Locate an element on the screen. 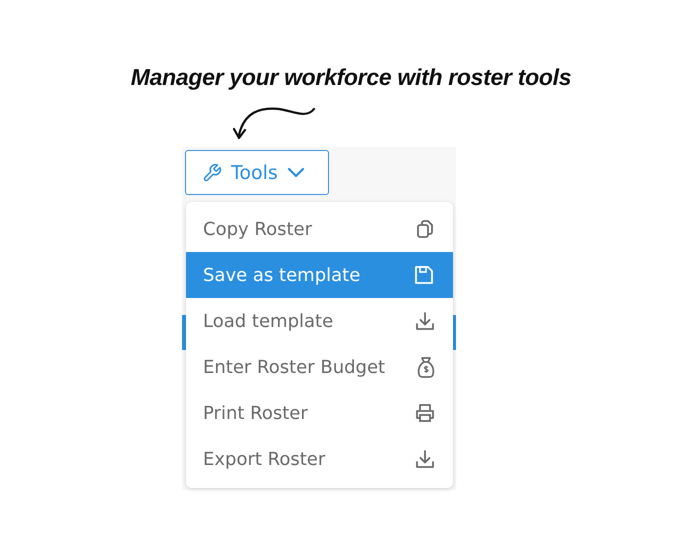  menu-item: Copy Roster is located at coordinates (319, 229).